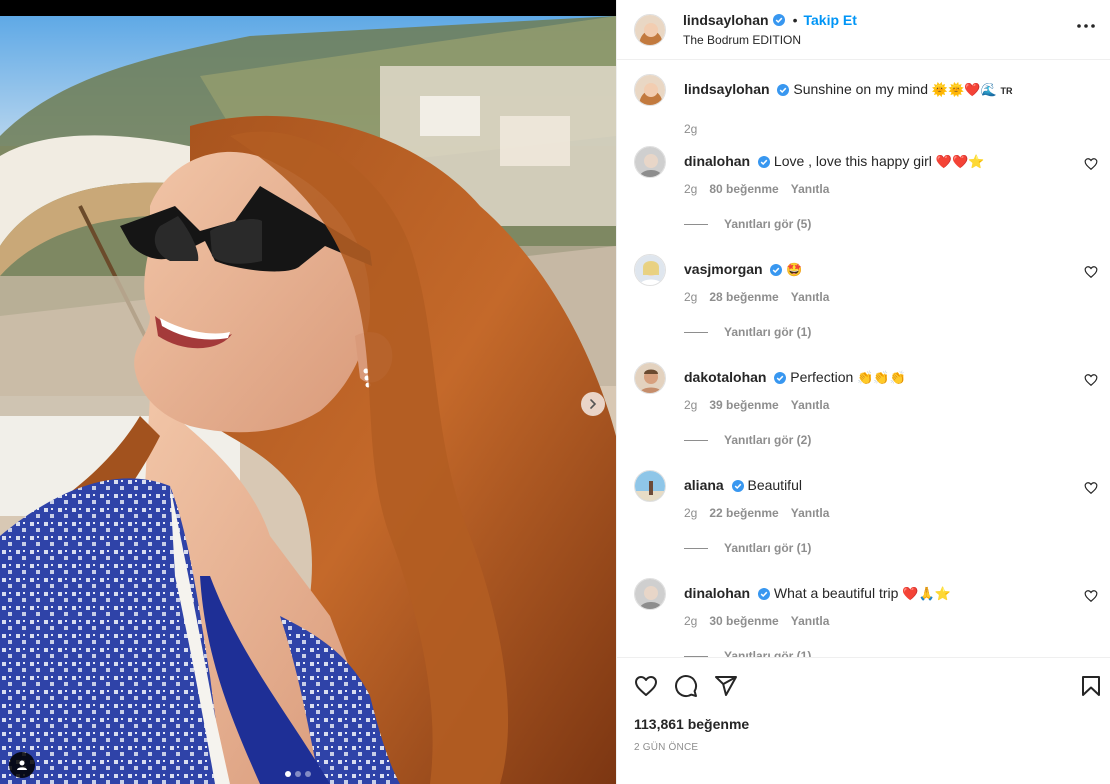  What do you see at coordinates (860, 89) in the screenshot?
I see `caption-text: Sunshine on my mind` at bounding box center [860, 89].